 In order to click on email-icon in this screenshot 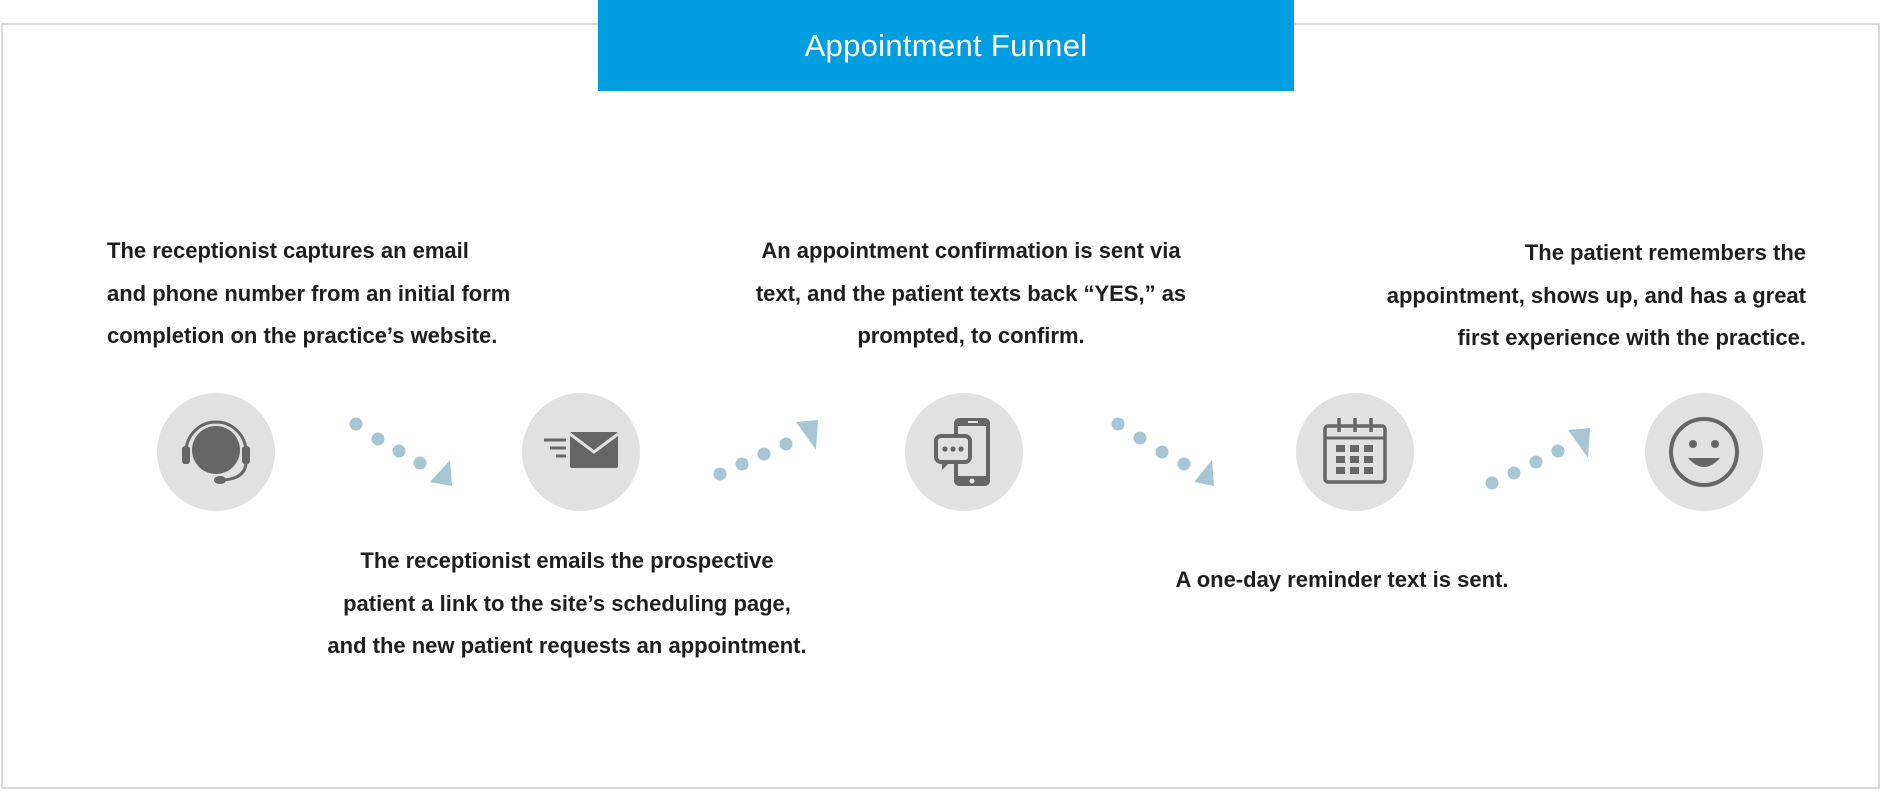, I will do `click(581, 450)`.